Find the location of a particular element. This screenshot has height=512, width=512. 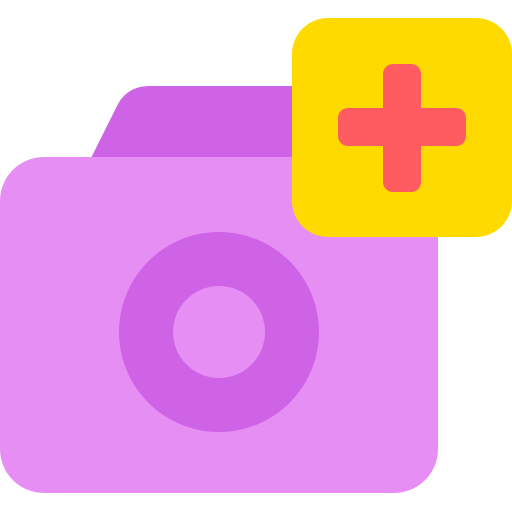

folder-tab is located at coordinates (195, 123).